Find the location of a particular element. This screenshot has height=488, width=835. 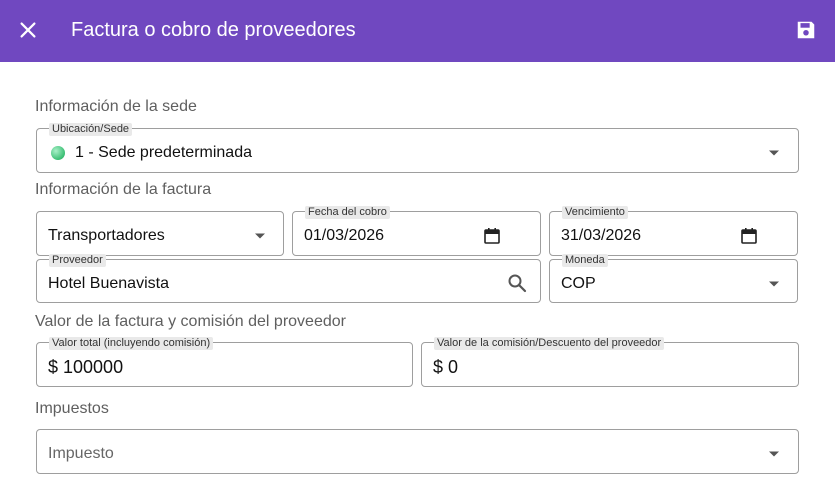

valor-comision-value: $ 0 is located at coordinates (446, 367).